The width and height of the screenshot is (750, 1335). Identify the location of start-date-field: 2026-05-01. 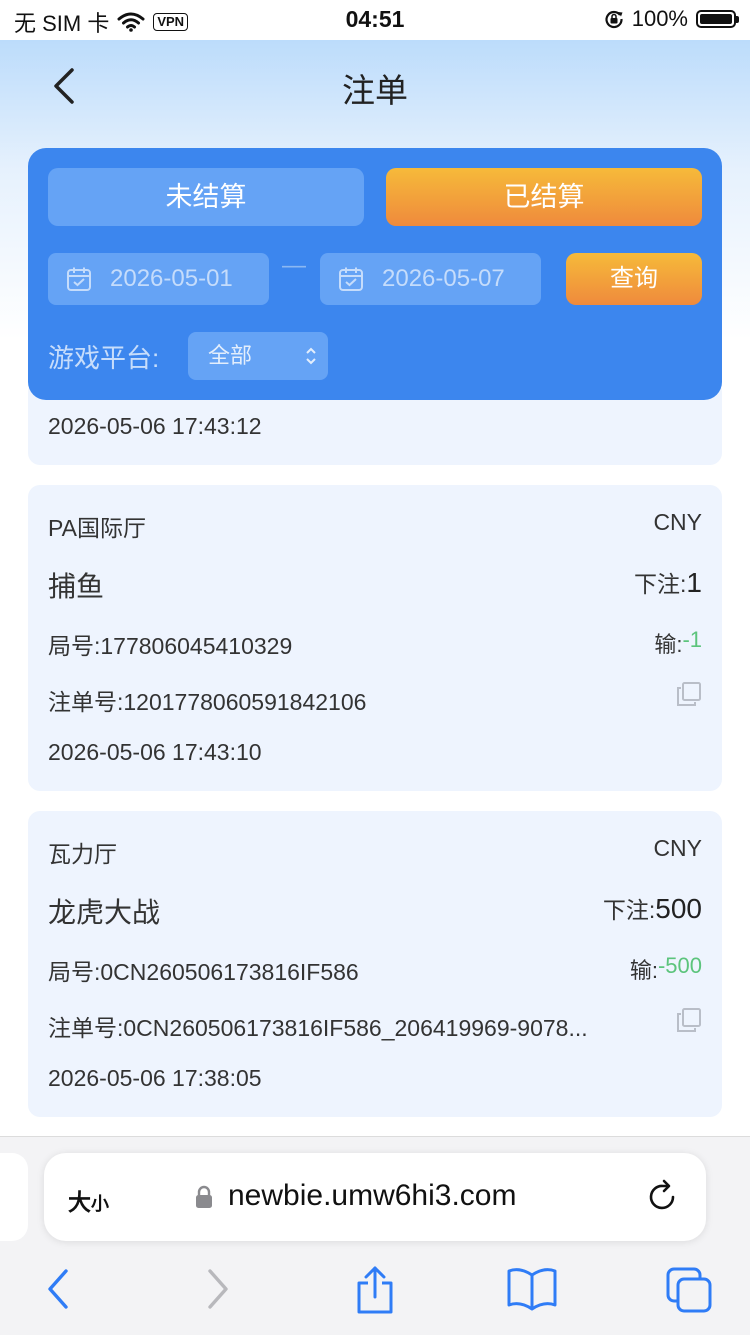
(158, 279).